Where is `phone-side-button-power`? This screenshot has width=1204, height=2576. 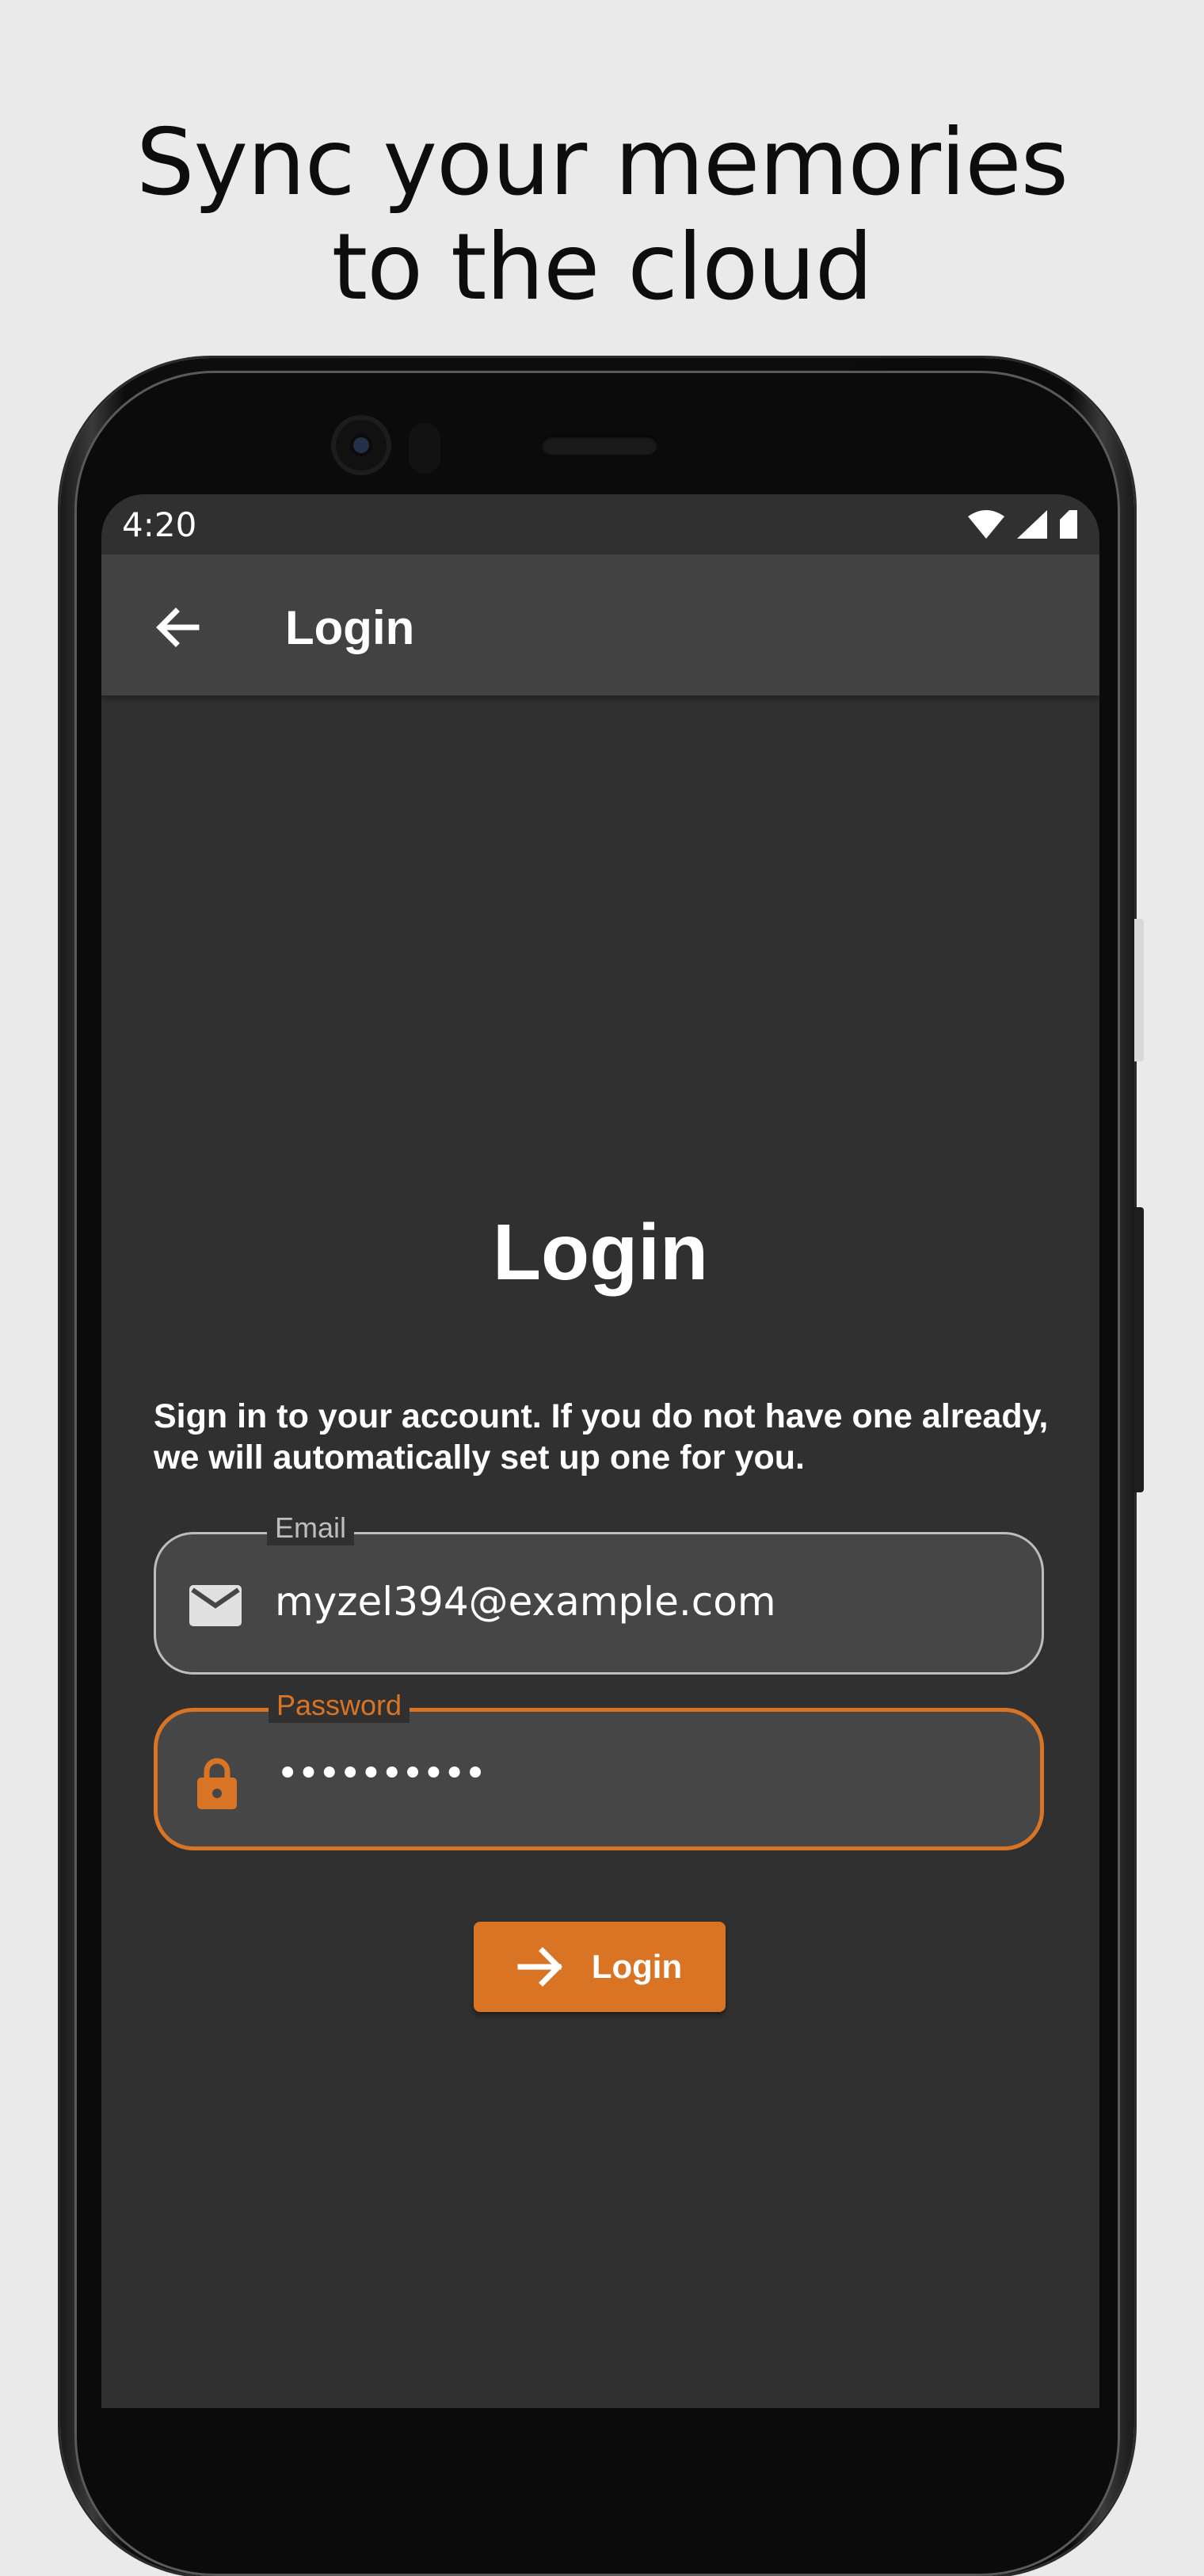 phone-side-button-power is located at coordinates (1139, 990).